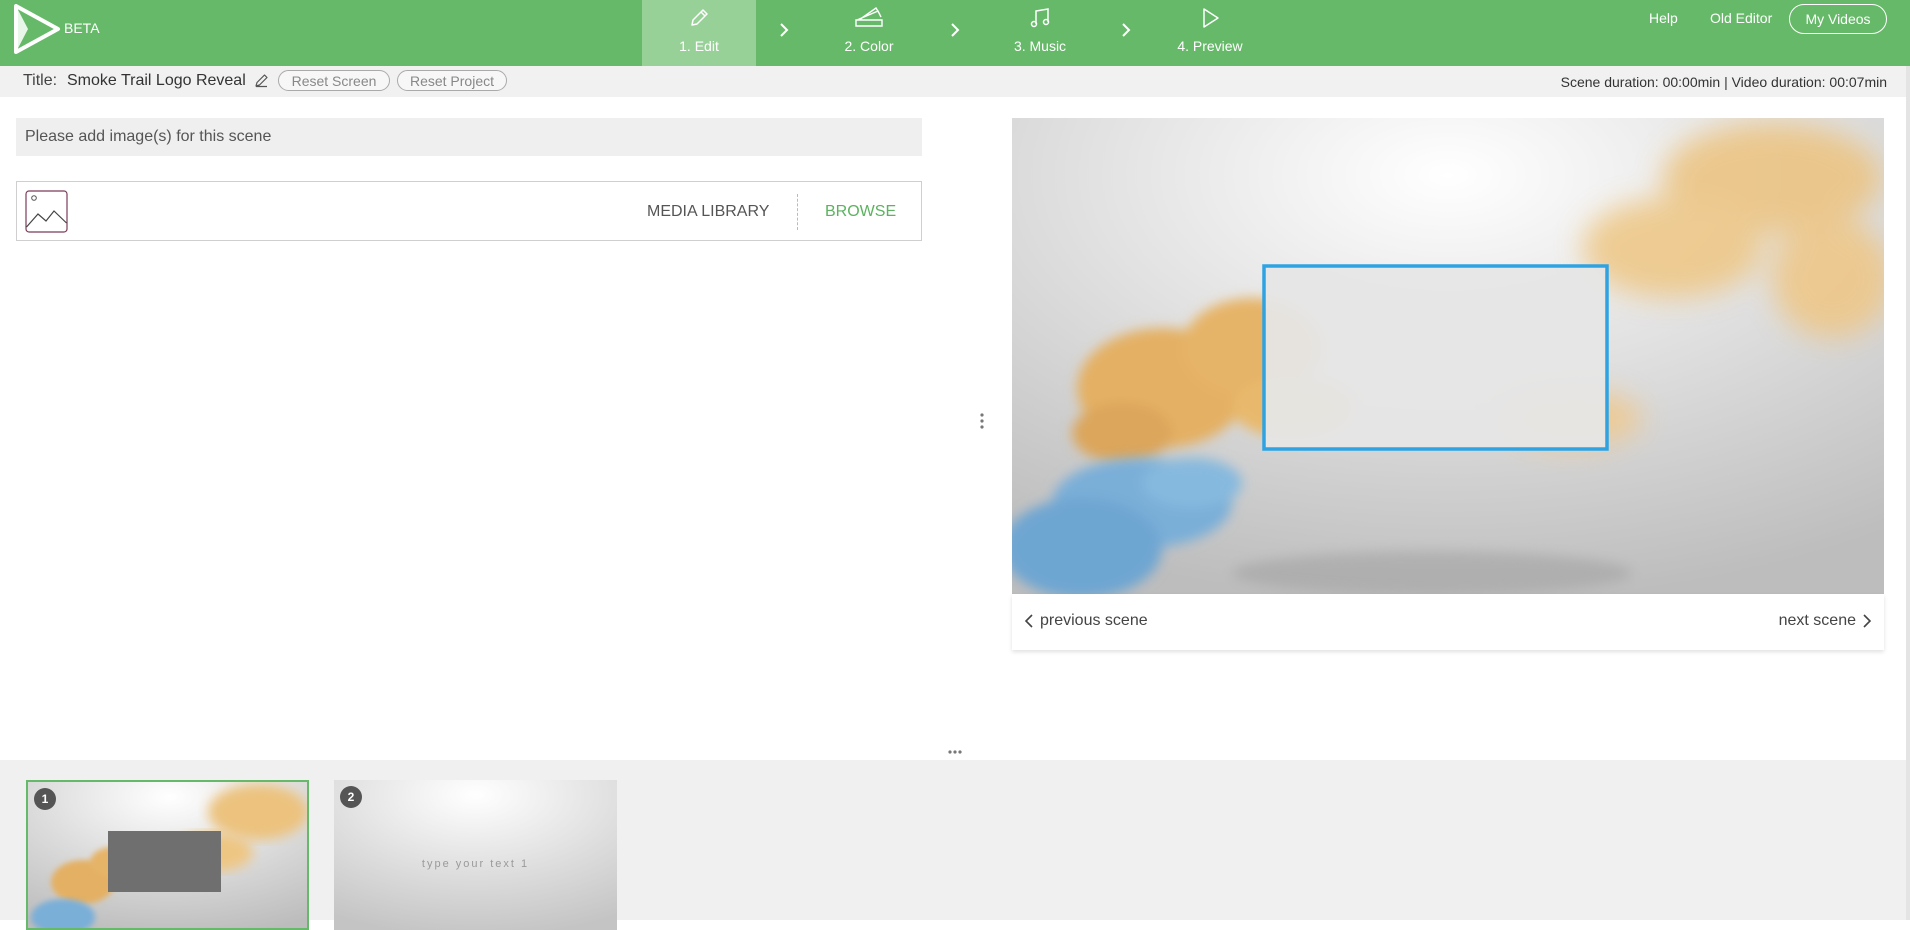  Describe the element at coordinates (1040, 18) in the screenshot. I see `music-note-icon` at that location.